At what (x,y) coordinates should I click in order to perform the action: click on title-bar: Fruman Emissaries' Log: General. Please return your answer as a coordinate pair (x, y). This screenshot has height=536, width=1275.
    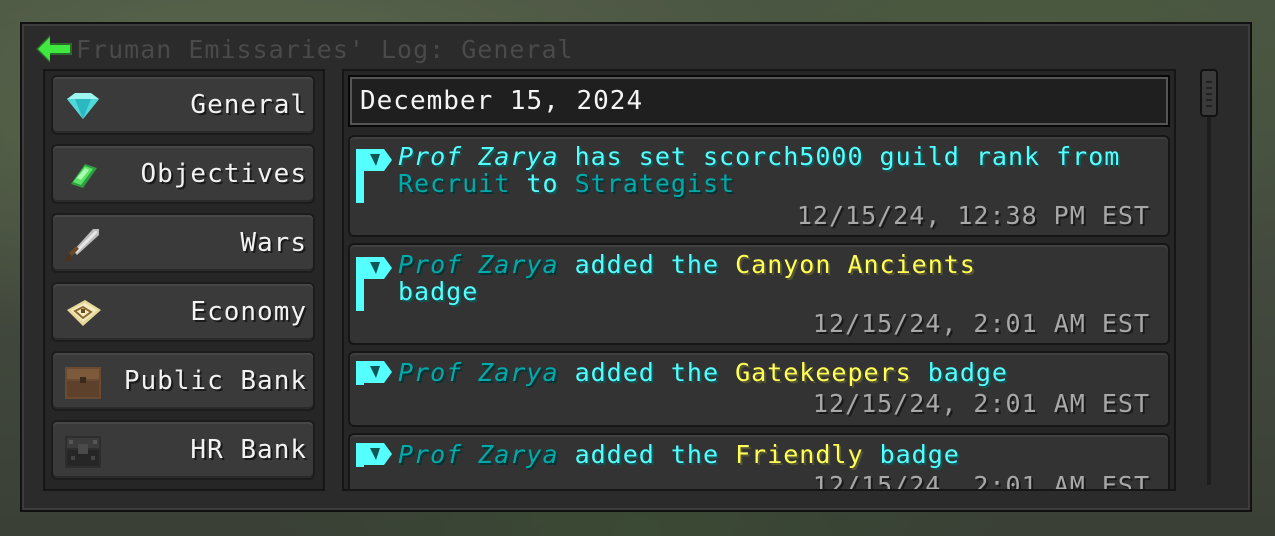
    Looking at the image, I should click on (304, 49).